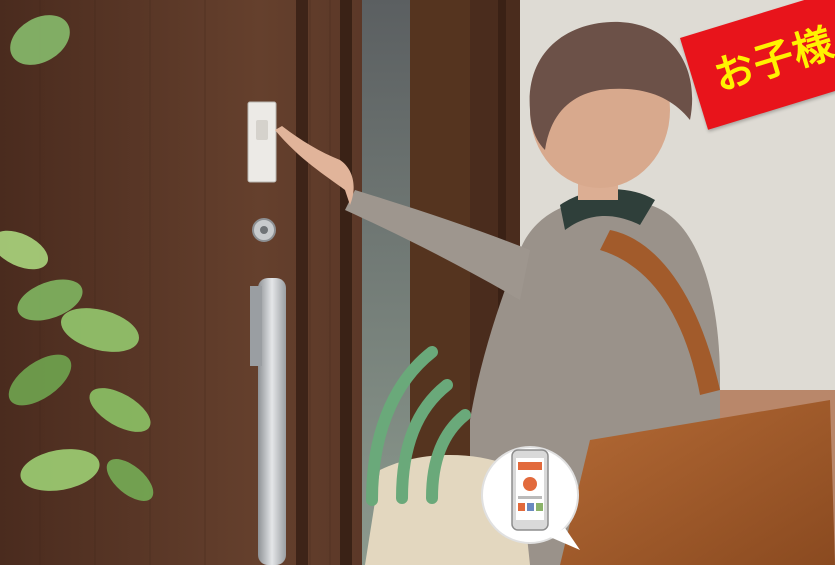  What do you see at coordinates (272, 421) in the screenshot?
I see `door-handle` at bounding box center [272, 421].